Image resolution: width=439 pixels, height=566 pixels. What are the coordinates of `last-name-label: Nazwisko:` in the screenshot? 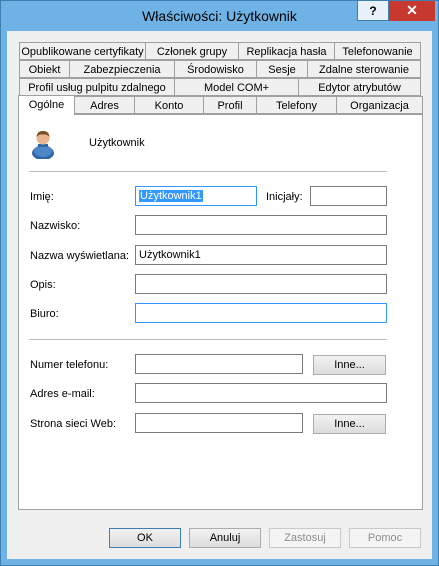 It's located at (55, 226).